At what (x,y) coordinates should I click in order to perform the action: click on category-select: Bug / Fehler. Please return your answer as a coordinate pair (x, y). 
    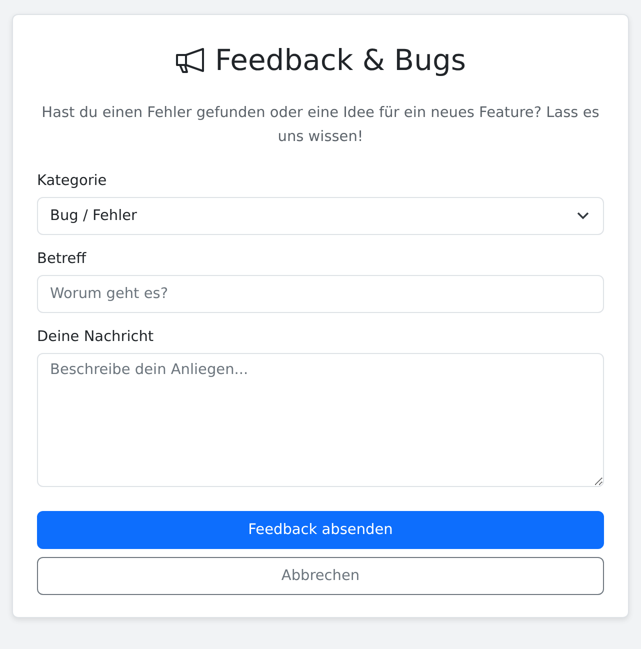
    Looking at the image, I should click on (320, 216).